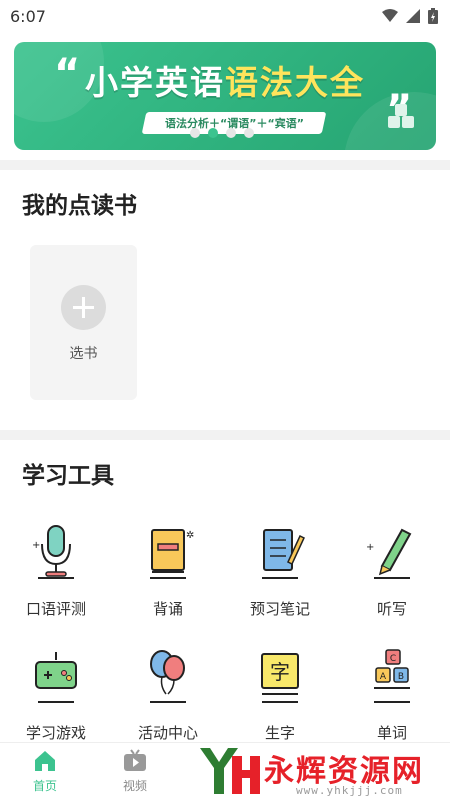 This screenshot has height=800, width=450. What do you see at coordinates (45, 771) in the screenshot?
I see `tab-home: 首页` at bounding box center [45, 771].